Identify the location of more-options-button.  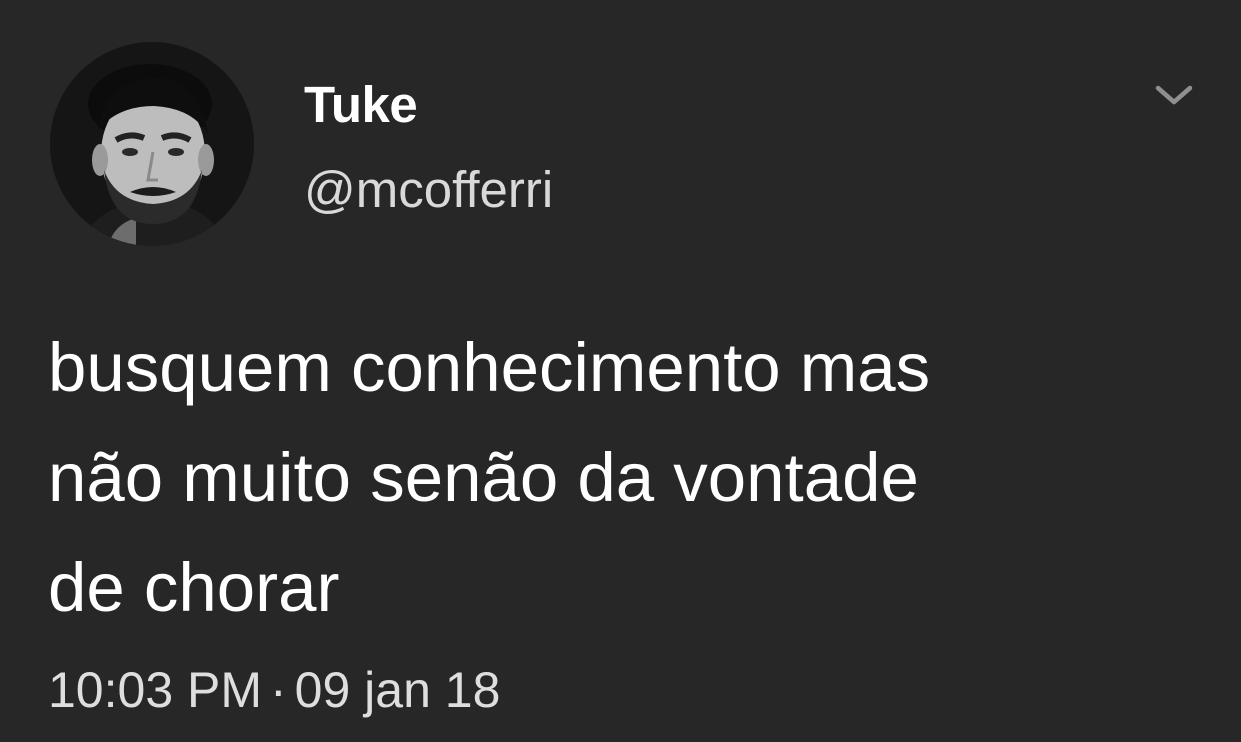
(1174, 95).